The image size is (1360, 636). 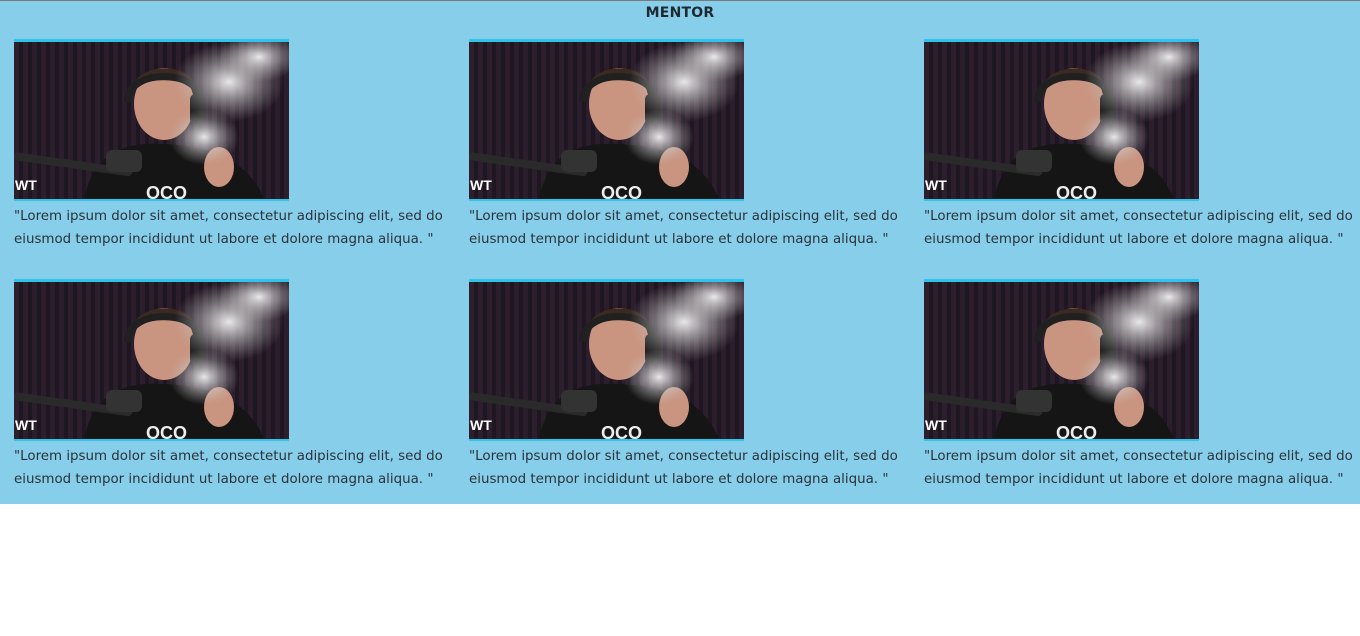 What do you see at coordinates (680, 13) in the screenshot?
I see `section-title: MENTOR` at bounding box center [680, 13].